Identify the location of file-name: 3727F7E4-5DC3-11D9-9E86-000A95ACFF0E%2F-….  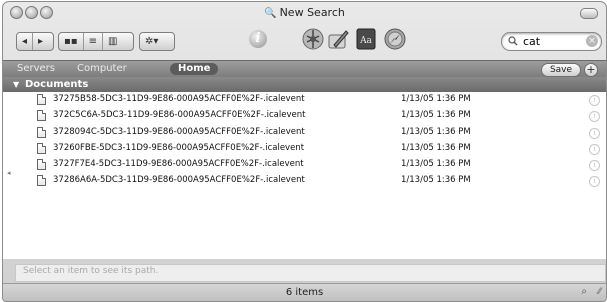
(178, 164).